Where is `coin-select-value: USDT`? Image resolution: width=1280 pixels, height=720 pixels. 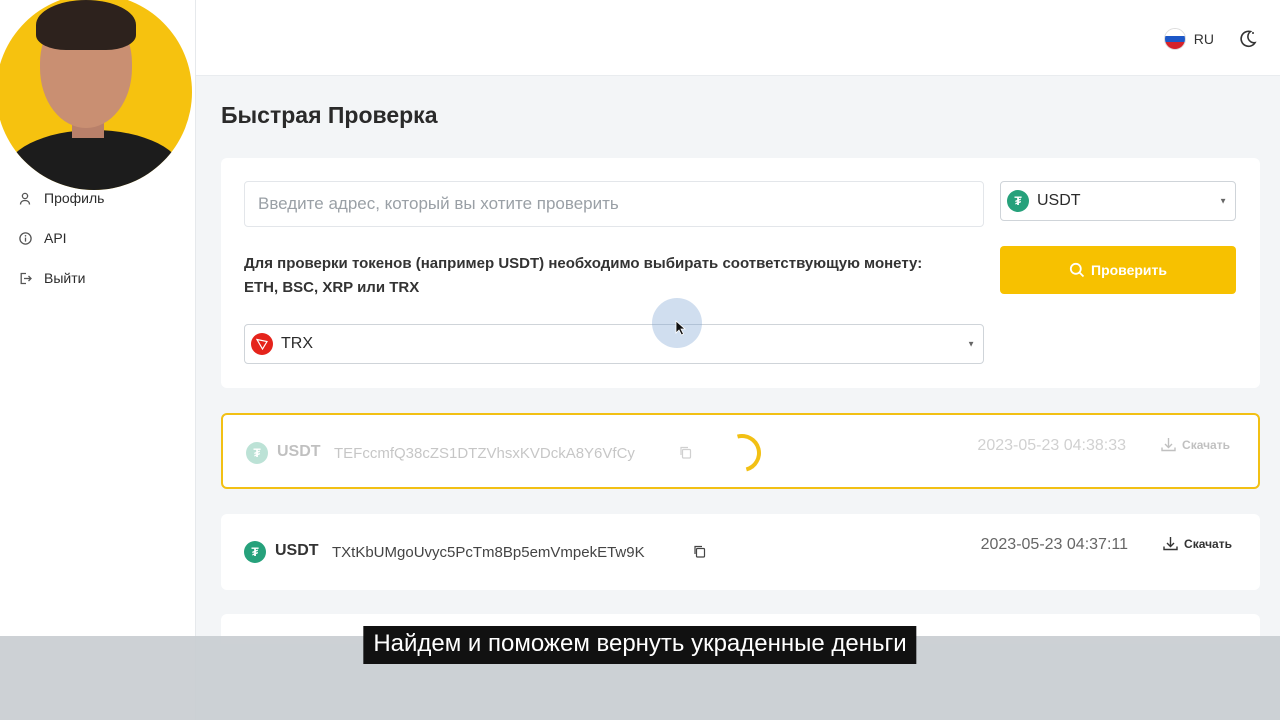
coin-select-value: USDT is located at coordinates (1059, 200).